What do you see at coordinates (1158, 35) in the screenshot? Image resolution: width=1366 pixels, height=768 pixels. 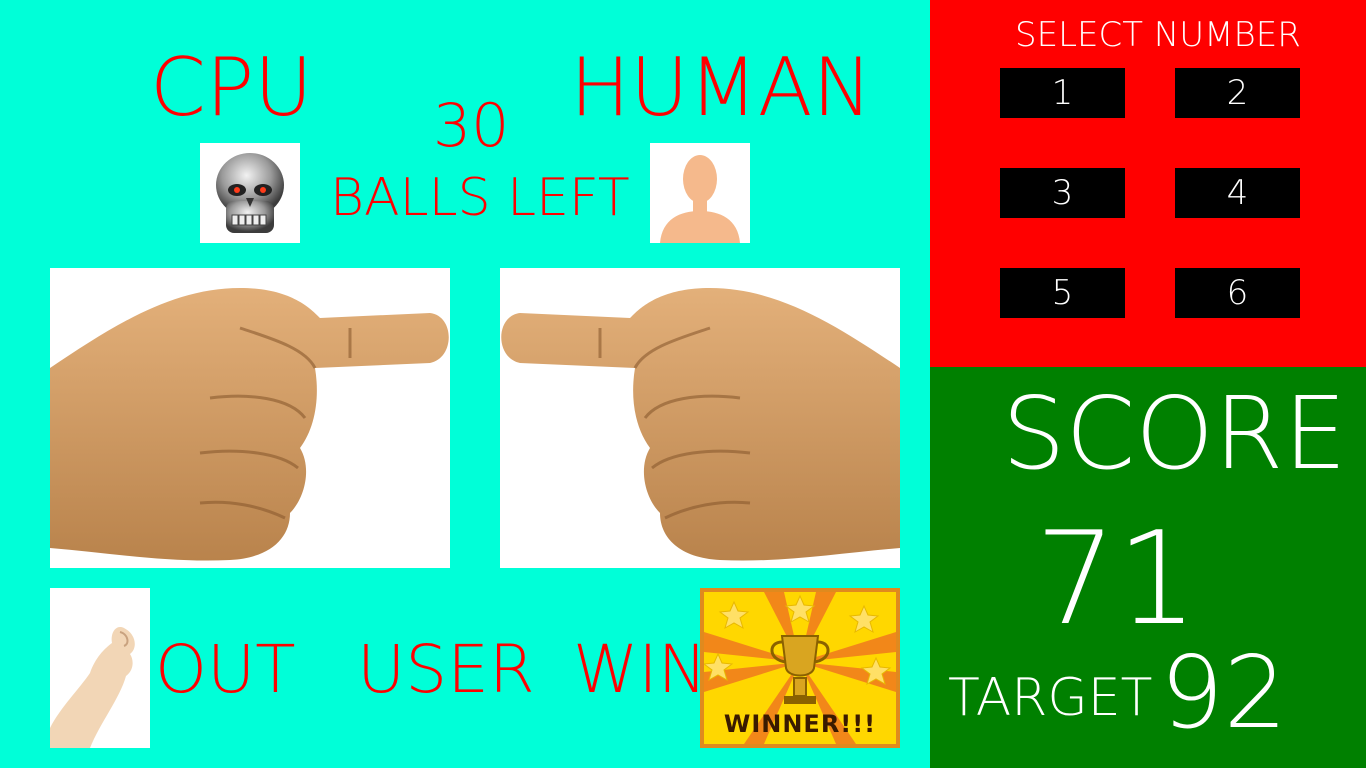 I see `select-number-title: SELECT NUMBER` at bounding box center [1158, 35].